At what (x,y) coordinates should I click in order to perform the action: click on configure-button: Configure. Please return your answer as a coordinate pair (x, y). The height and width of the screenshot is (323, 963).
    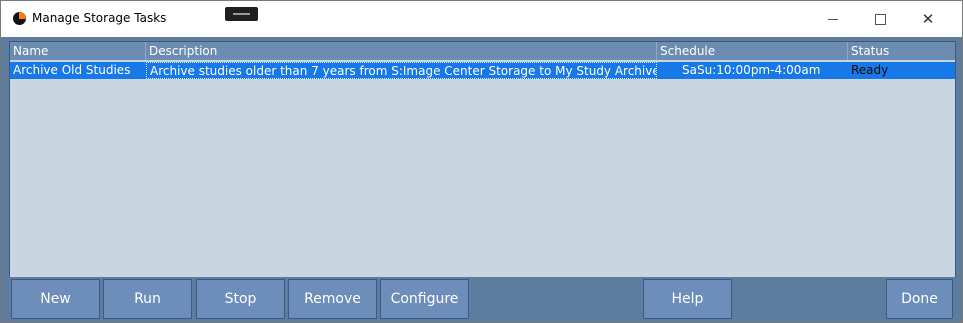
    Looking at the image, I should click on (424, 299).